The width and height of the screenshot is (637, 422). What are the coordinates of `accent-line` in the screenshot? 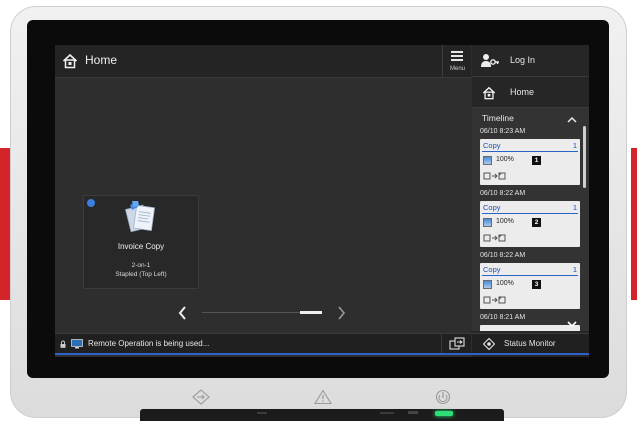 It's located at (322, 354).